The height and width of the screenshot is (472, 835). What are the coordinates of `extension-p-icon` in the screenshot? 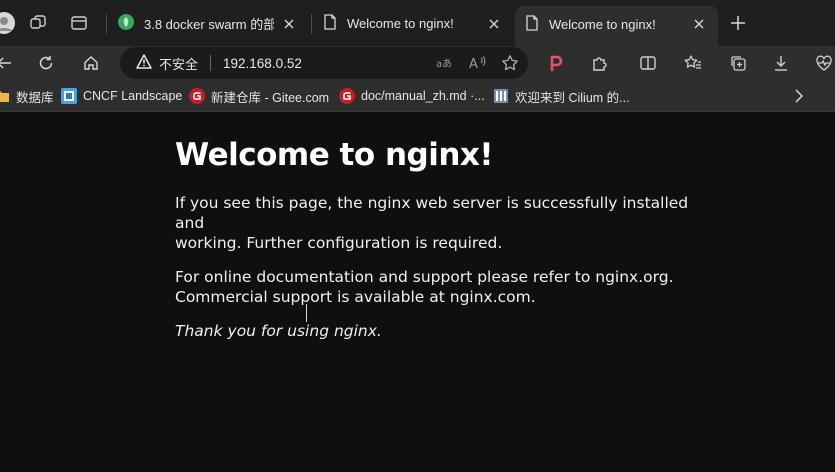 It's located at (556, 63).